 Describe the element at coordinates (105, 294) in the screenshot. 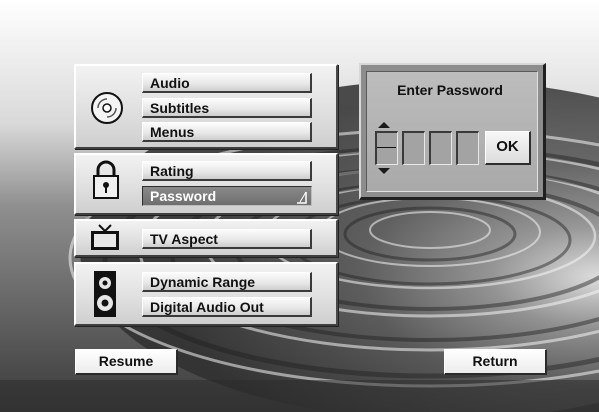

I see `speaker-icon` at that location.